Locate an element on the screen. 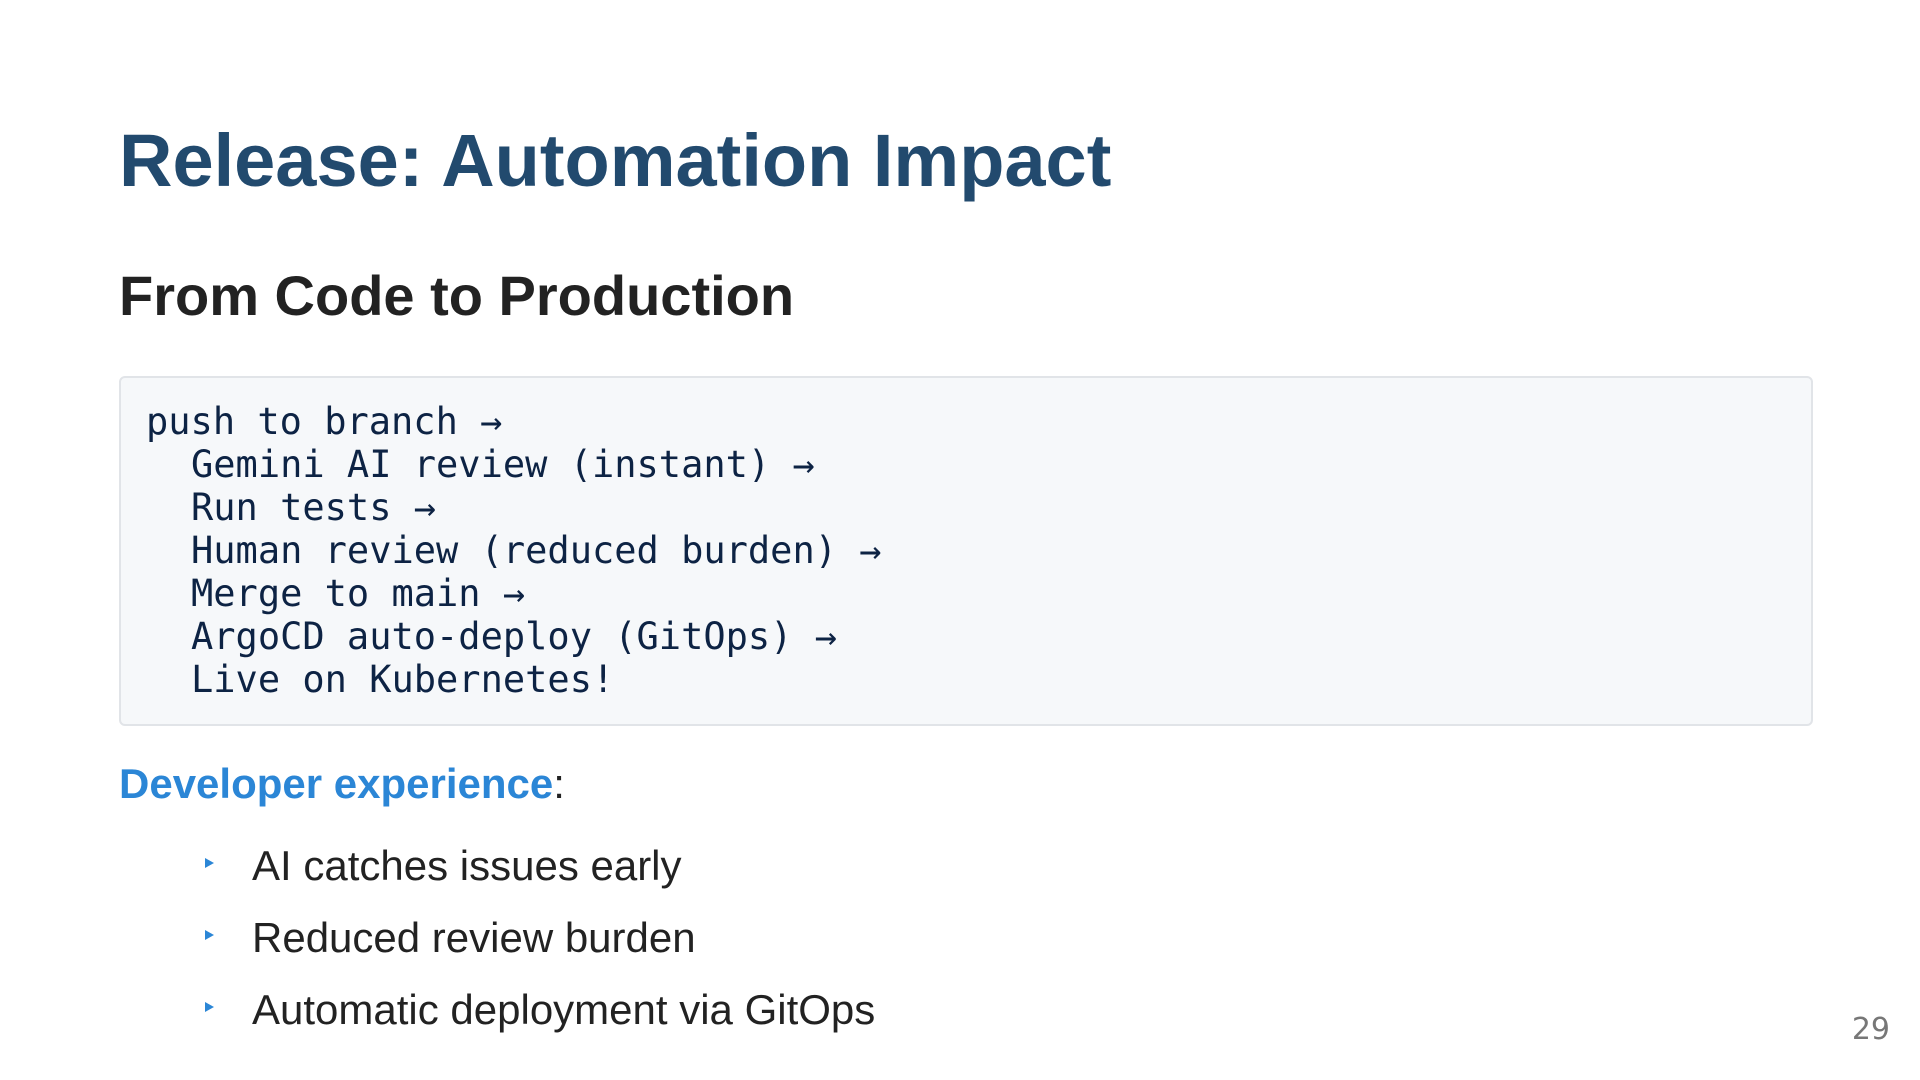  code-line: ArgoCD auto-deploy (GitOps) → is located at coordinates (514, 636).